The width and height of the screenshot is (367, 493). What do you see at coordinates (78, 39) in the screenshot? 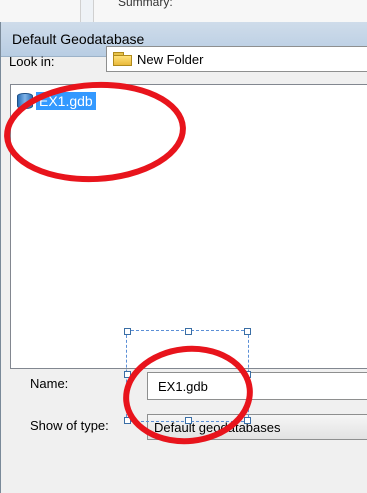
I see `dialog-title: Default Geodatabase` at bounding box center [78, 39].